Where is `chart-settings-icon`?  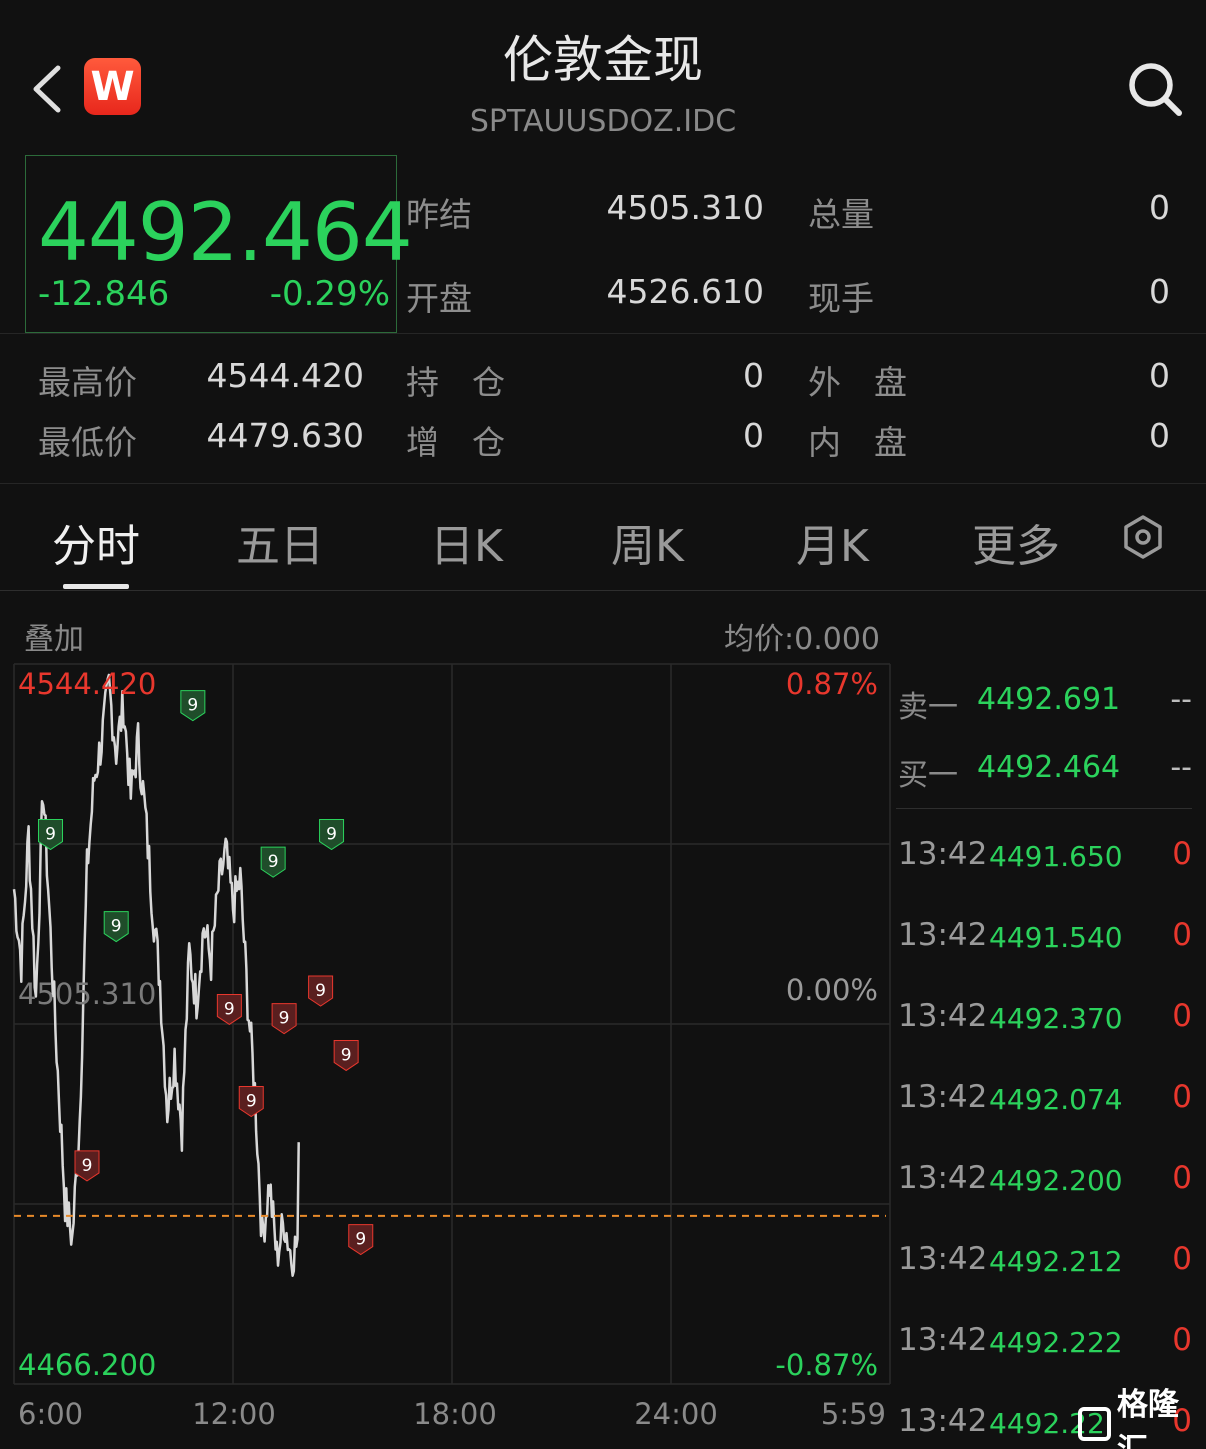
chart-settings-icon is located at coordinates (1143, 537).